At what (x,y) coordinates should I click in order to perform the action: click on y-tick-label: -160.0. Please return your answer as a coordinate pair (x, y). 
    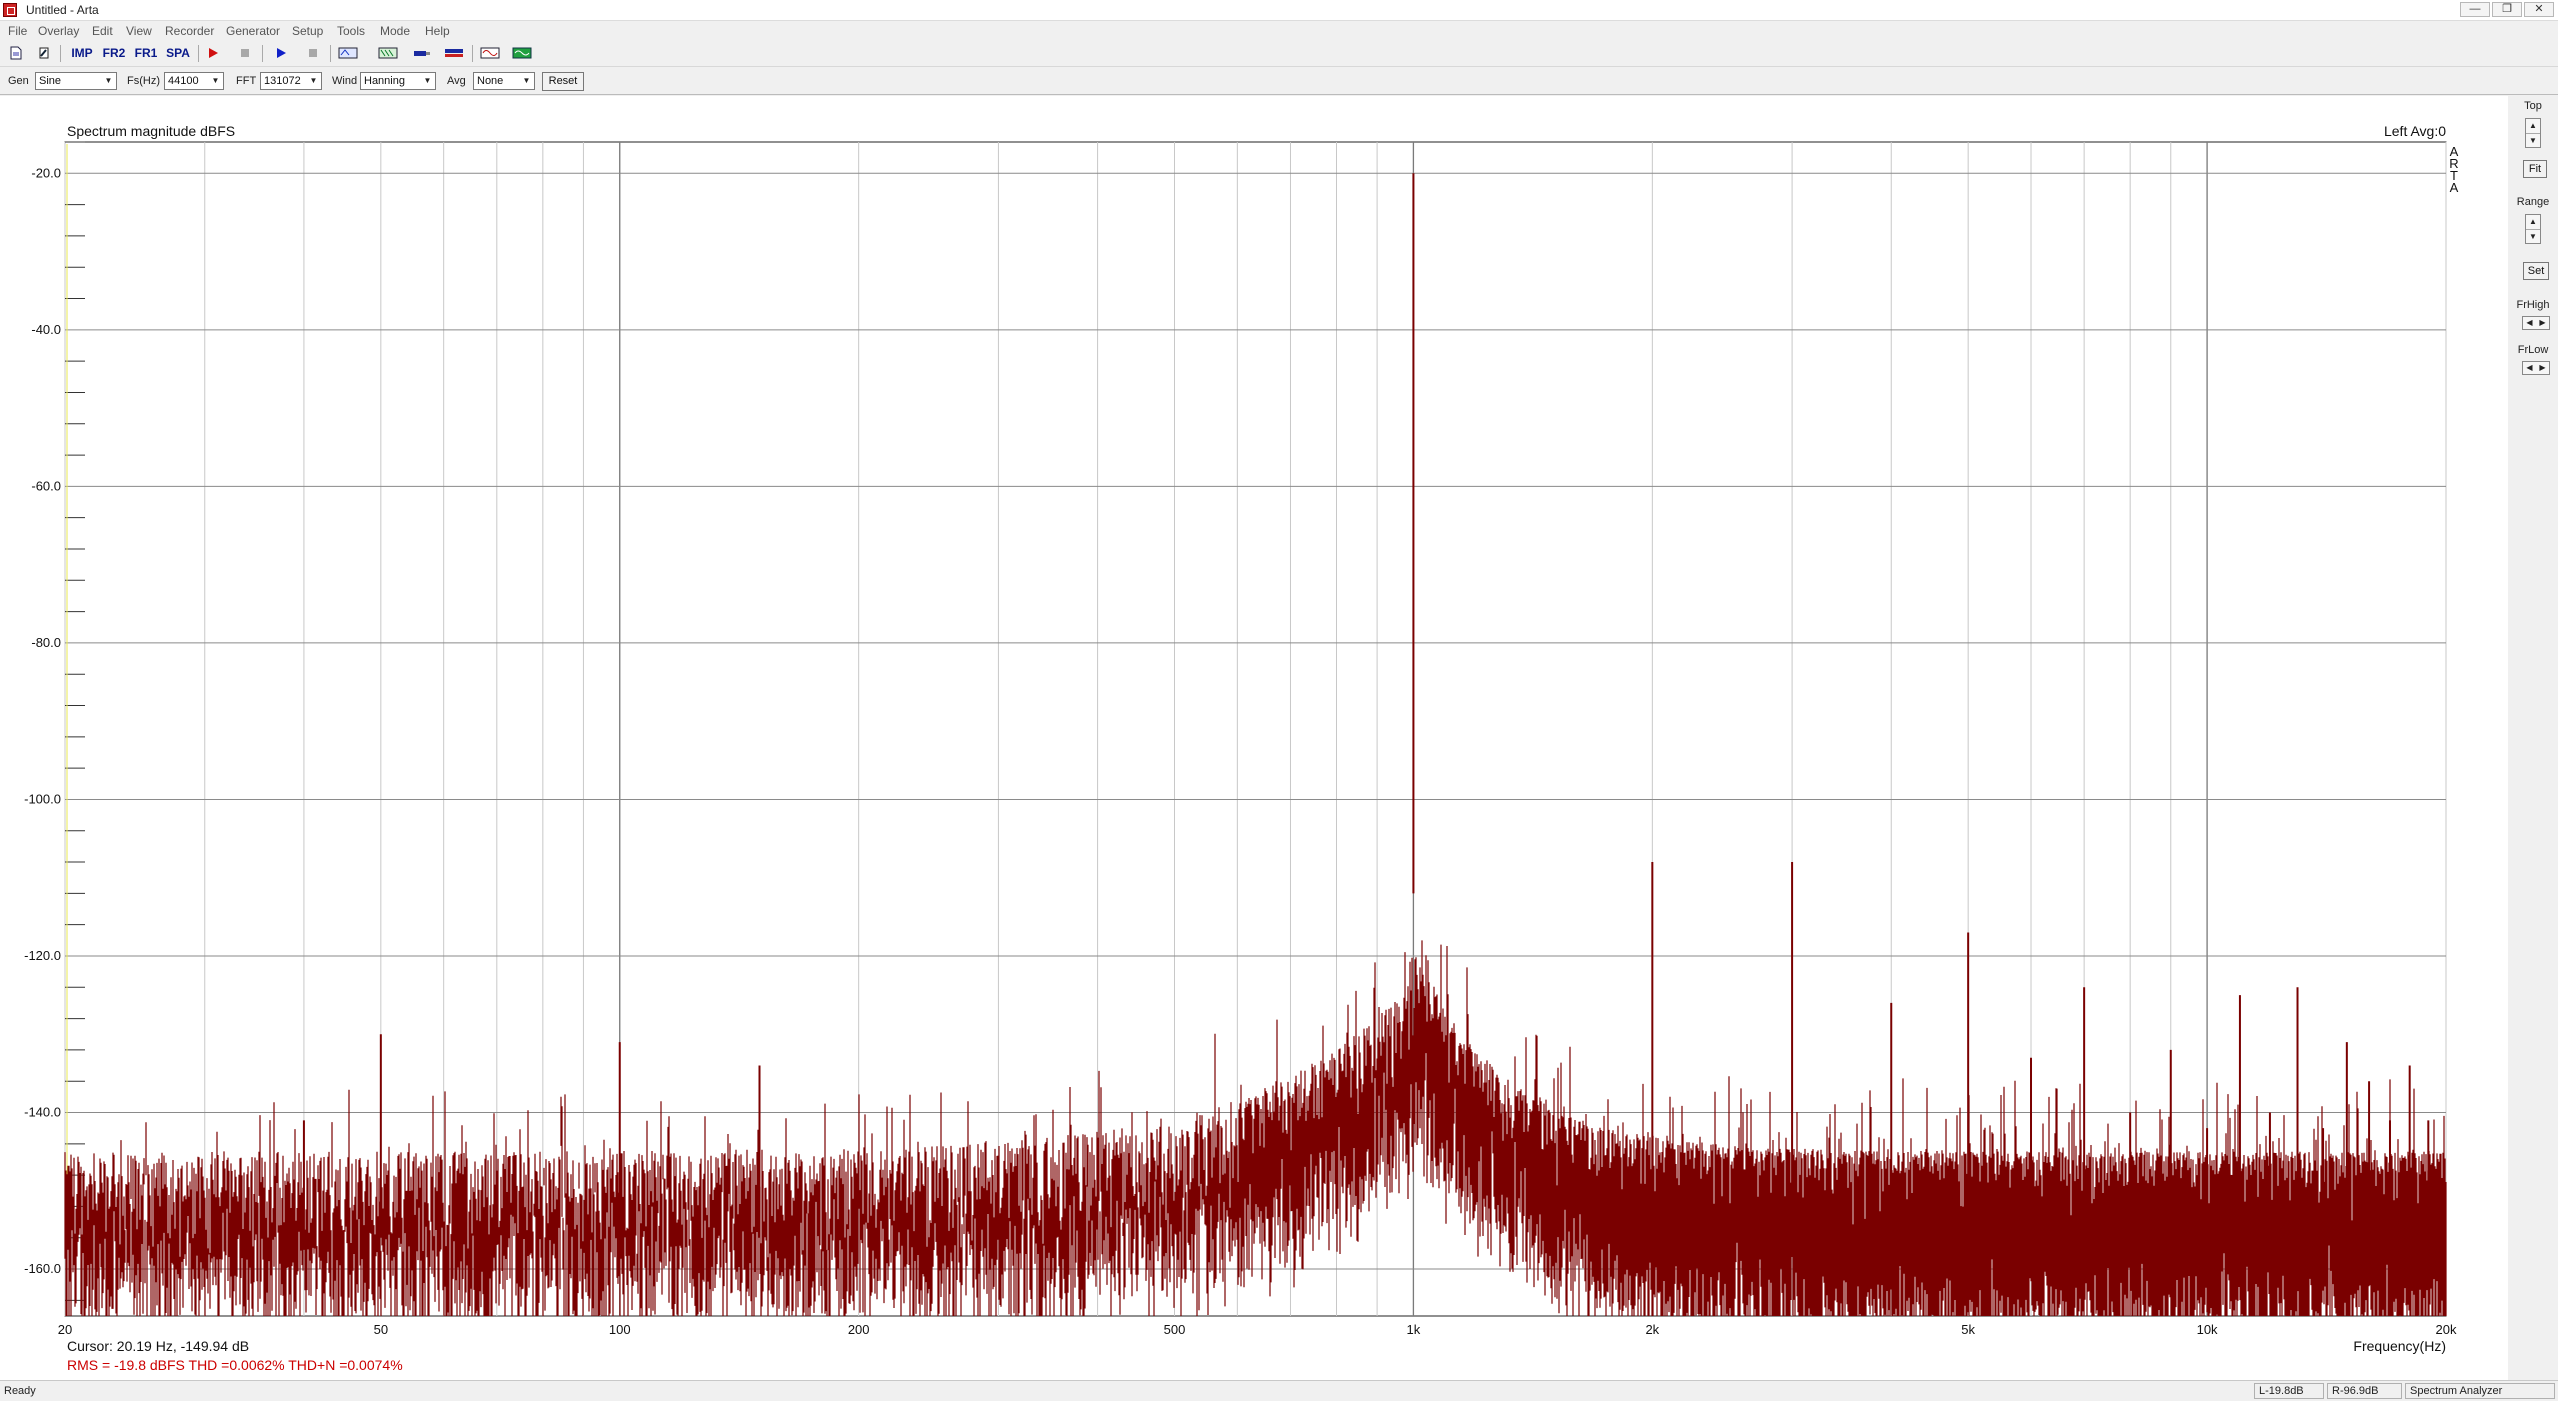
    Looking at the image, I should click on (42, 1268).